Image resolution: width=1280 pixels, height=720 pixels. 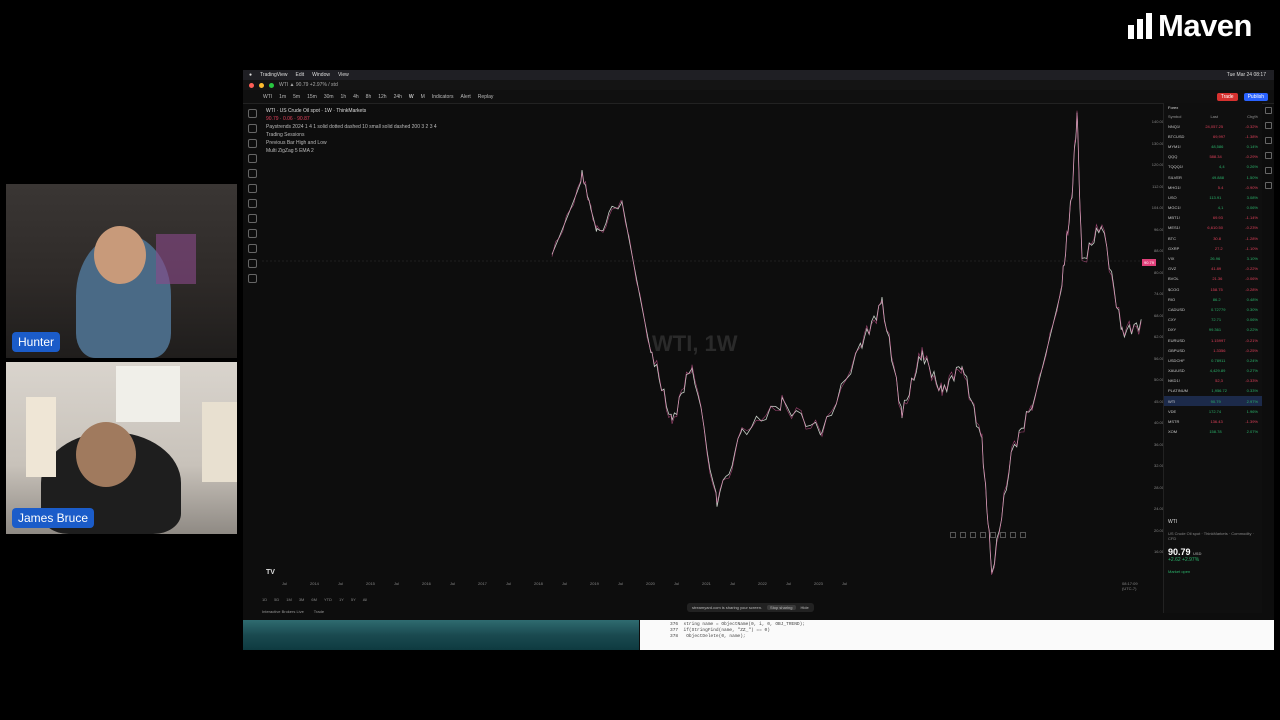 I want to click on watchlist-icon, so click(x=1268, y=110).